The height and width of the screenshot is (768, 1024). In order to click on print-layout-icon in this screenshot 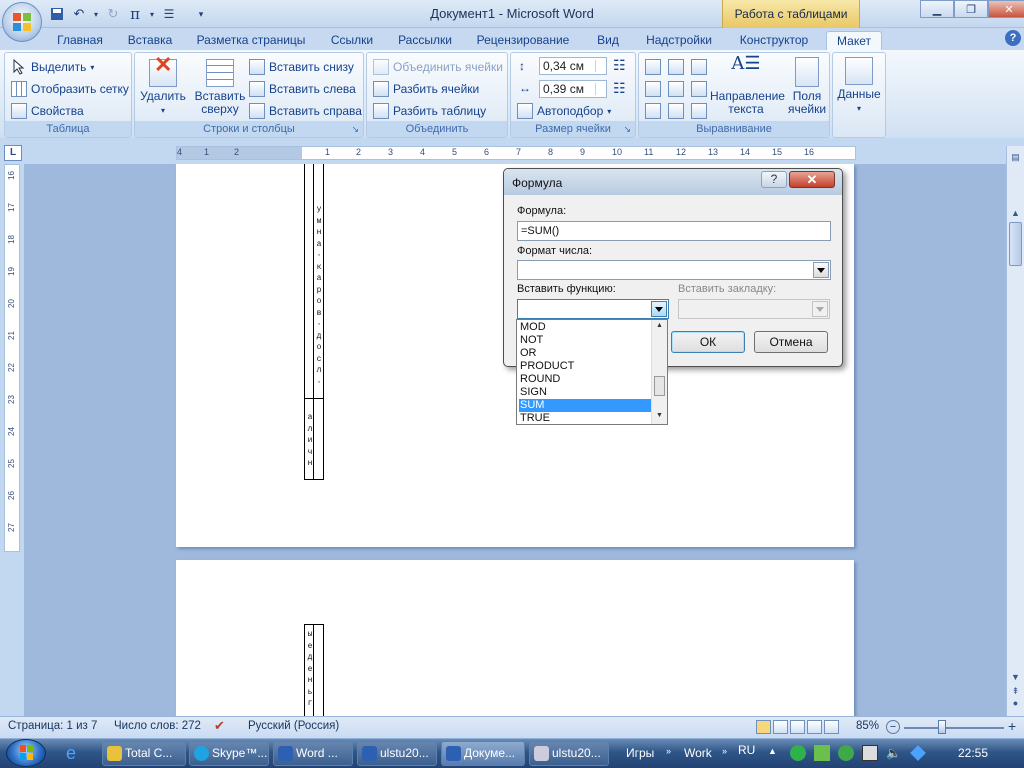, I will do `click(763, 727)`.